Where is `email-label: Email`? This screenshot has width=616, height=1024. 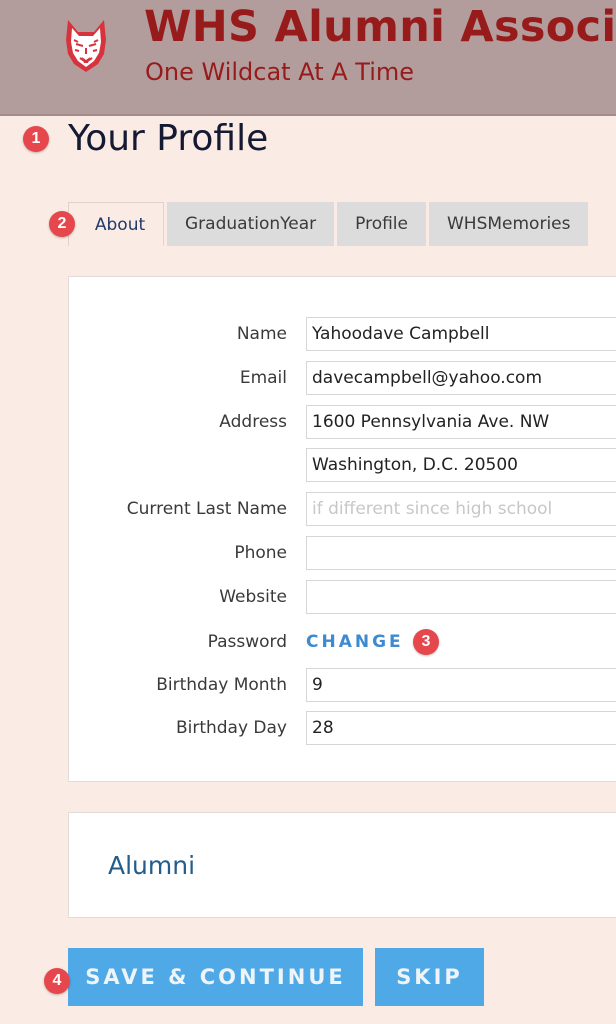 email-label: Email is located at coordinates (263, 378).